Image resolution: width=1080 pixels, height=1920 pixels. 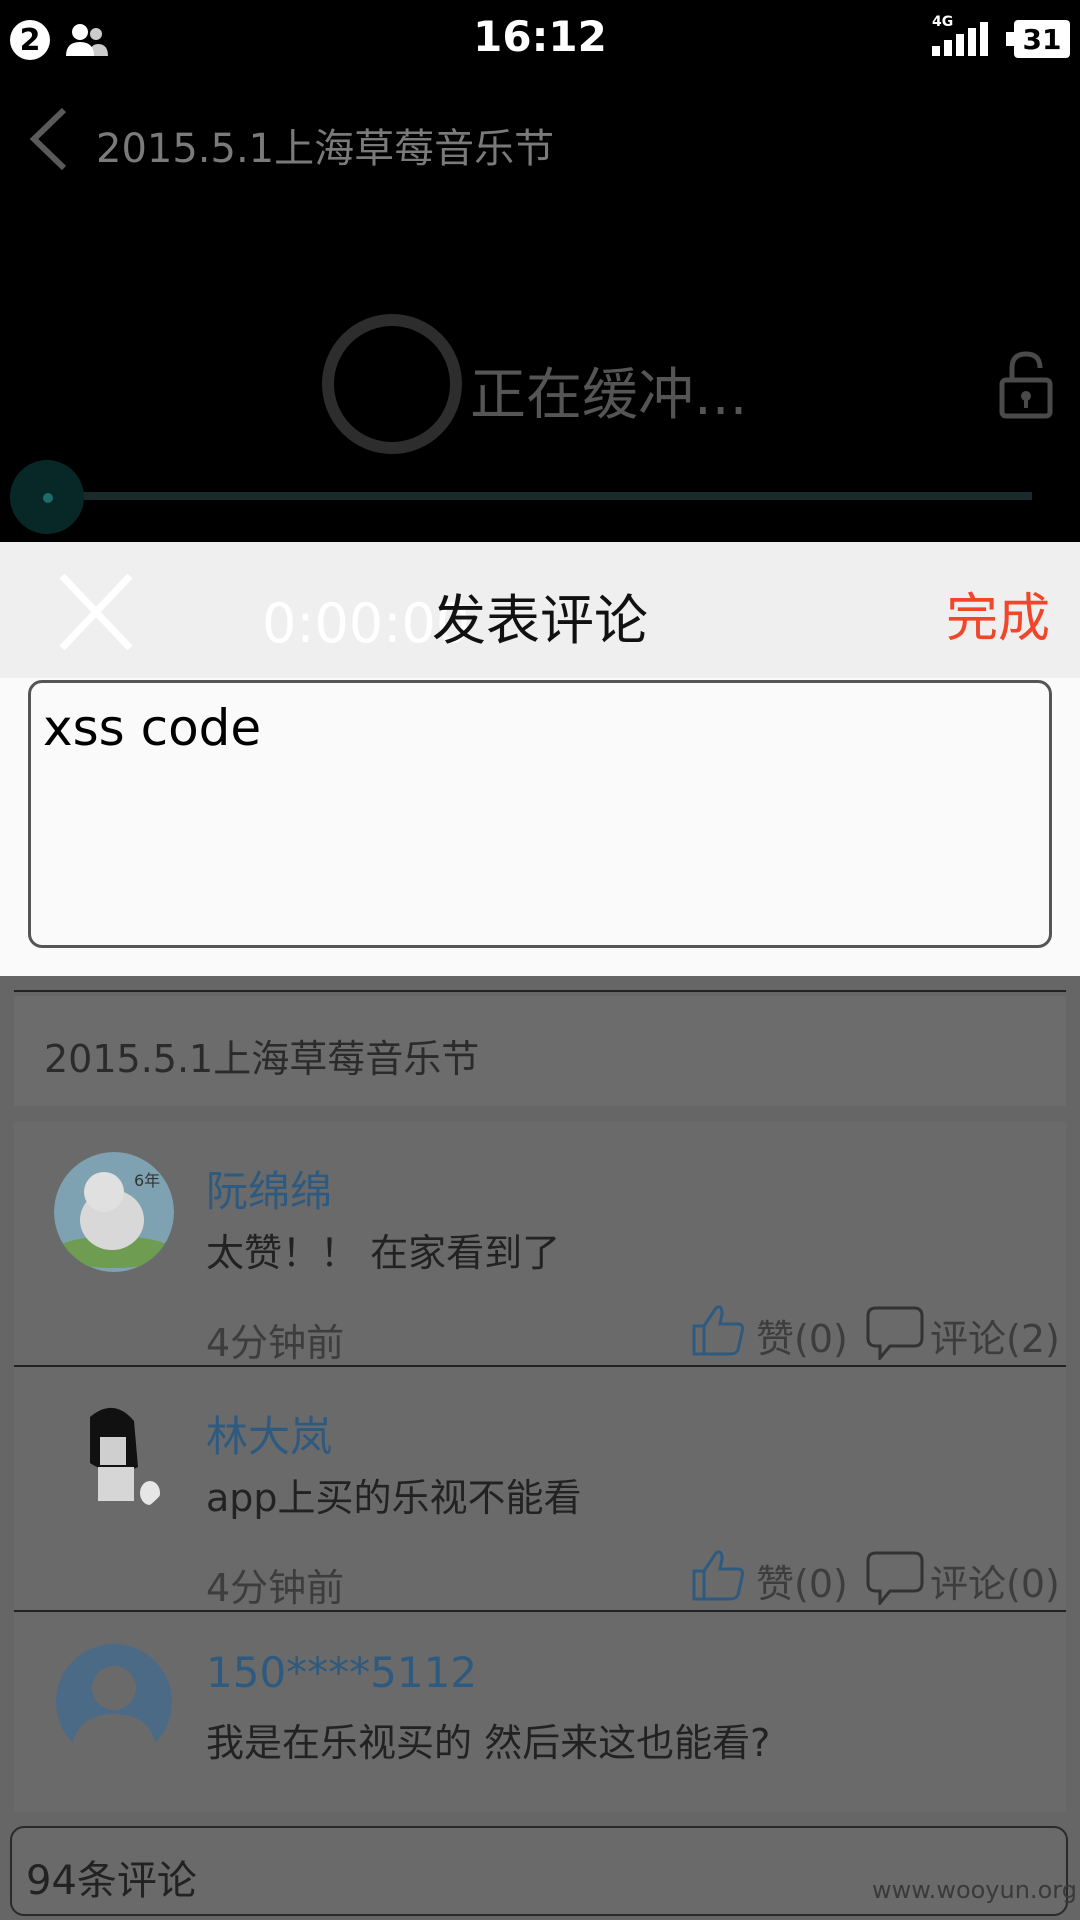 I want to click on detail-title-card: 2015.5.1上海草莓音乐节, so click(x=540, y=1051).